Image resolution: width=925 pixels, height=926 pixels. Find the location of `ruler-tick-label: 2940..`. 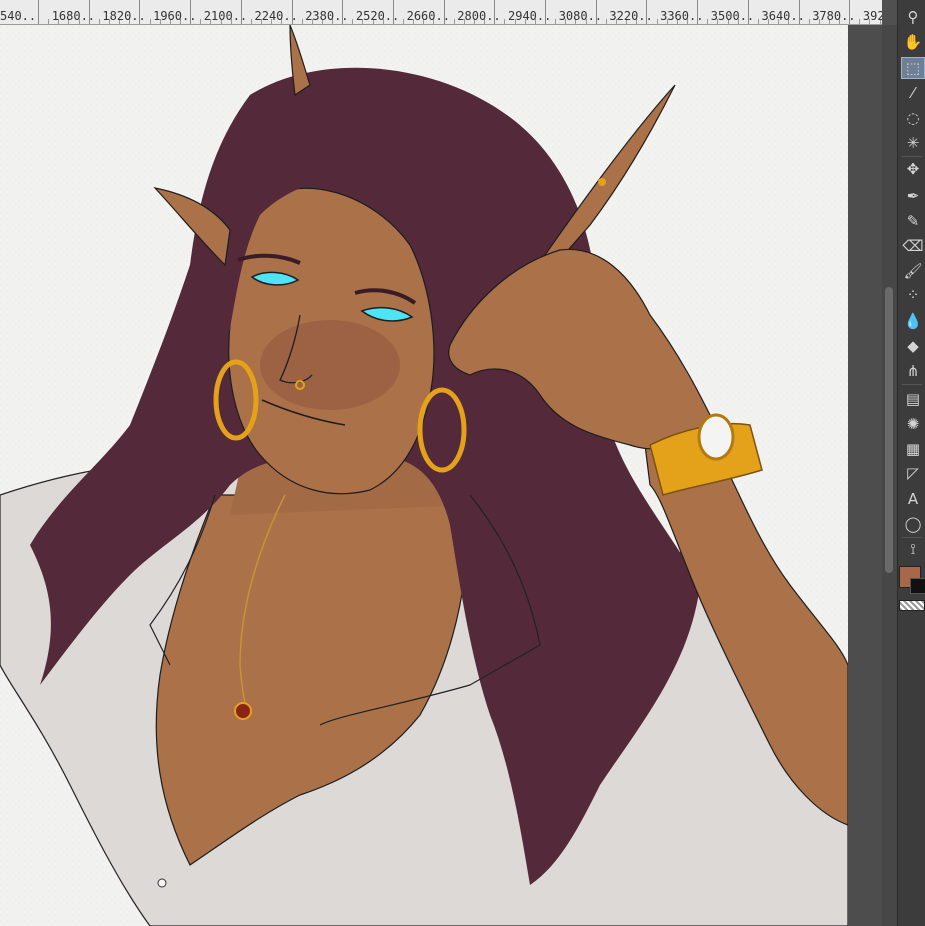

ruler-tick-label: 2940.. is located at coordinates (530, 16).